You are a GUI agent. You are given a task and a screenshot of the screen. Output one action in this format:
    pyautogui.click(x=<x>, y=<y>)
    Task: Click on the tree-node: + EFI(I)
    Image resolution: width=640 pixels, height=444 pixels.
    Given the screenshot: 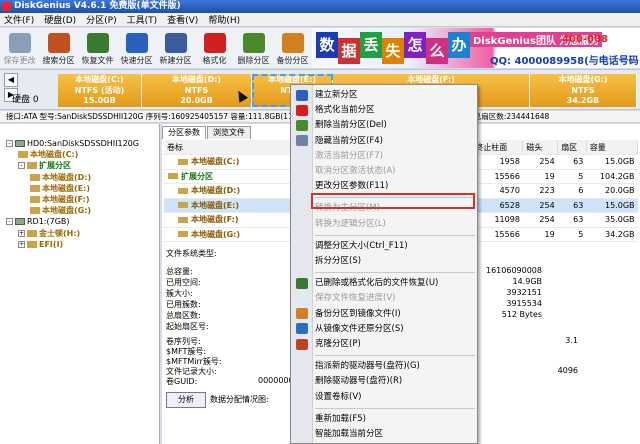 What is the action you would take?
    pyautogui.click(x=40, y=244)
    